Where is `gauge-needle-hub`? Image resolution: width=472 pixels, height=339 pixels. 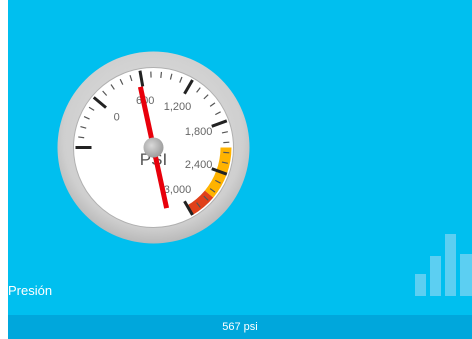 gauge-needle-hub is located at coordinates (153, 147).